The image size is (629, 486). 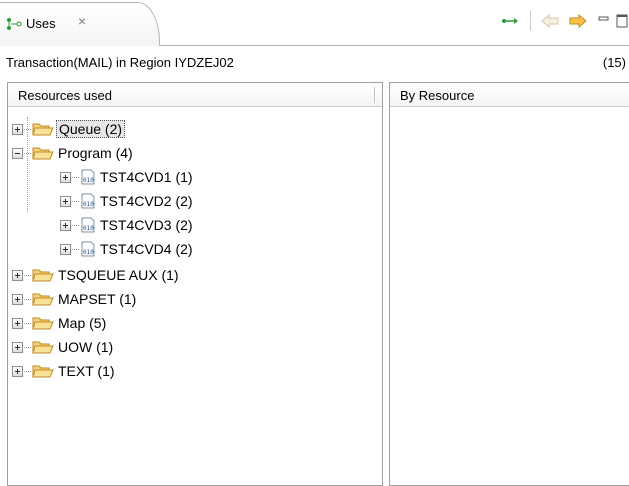 What do you see at coordinates (146, 201) in the screenshot?
I see `tree-item-label: TST4CVD2 (2)` at bounding box center [146, 201].